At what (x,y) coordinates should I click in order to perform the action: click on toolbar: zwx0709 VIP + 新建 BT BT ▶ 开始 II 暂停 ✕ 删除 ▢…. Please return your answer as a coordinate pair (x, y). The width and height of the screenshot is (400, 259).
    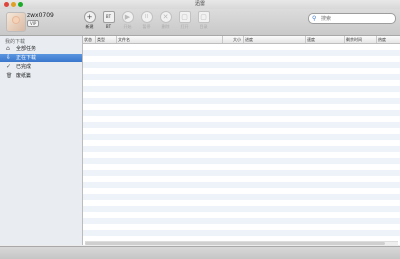
    Looking at the image, I should click on (200, 22).